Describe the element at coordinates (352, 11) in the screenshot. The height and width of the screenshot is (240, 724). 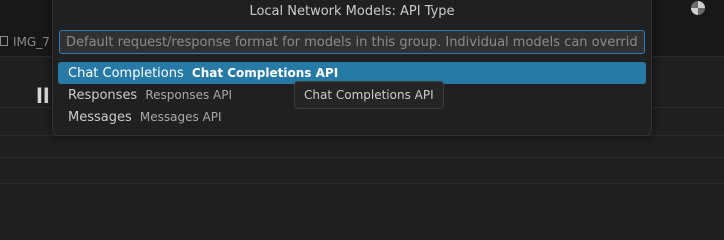
I see `quick-pick-title: Local Network Models: API Type` at that location.